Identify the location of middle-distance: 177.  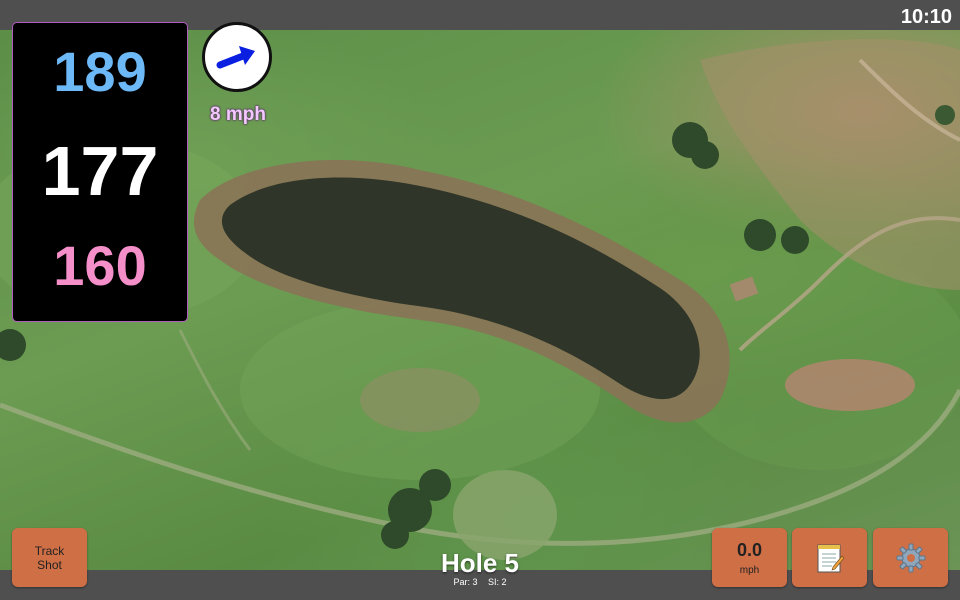
(100, 171).